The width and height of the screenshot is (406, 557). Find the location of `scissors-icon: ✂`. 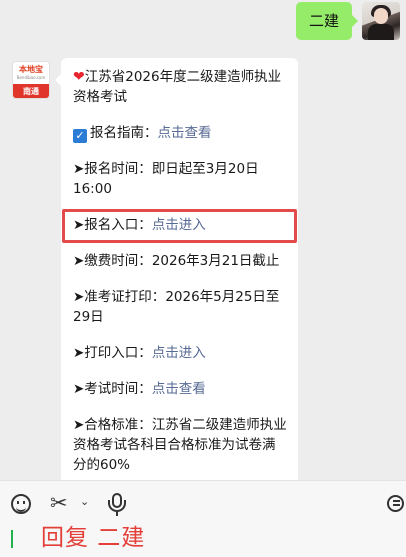

scissors-icon: ✂ is located at coordinates (59, 503).